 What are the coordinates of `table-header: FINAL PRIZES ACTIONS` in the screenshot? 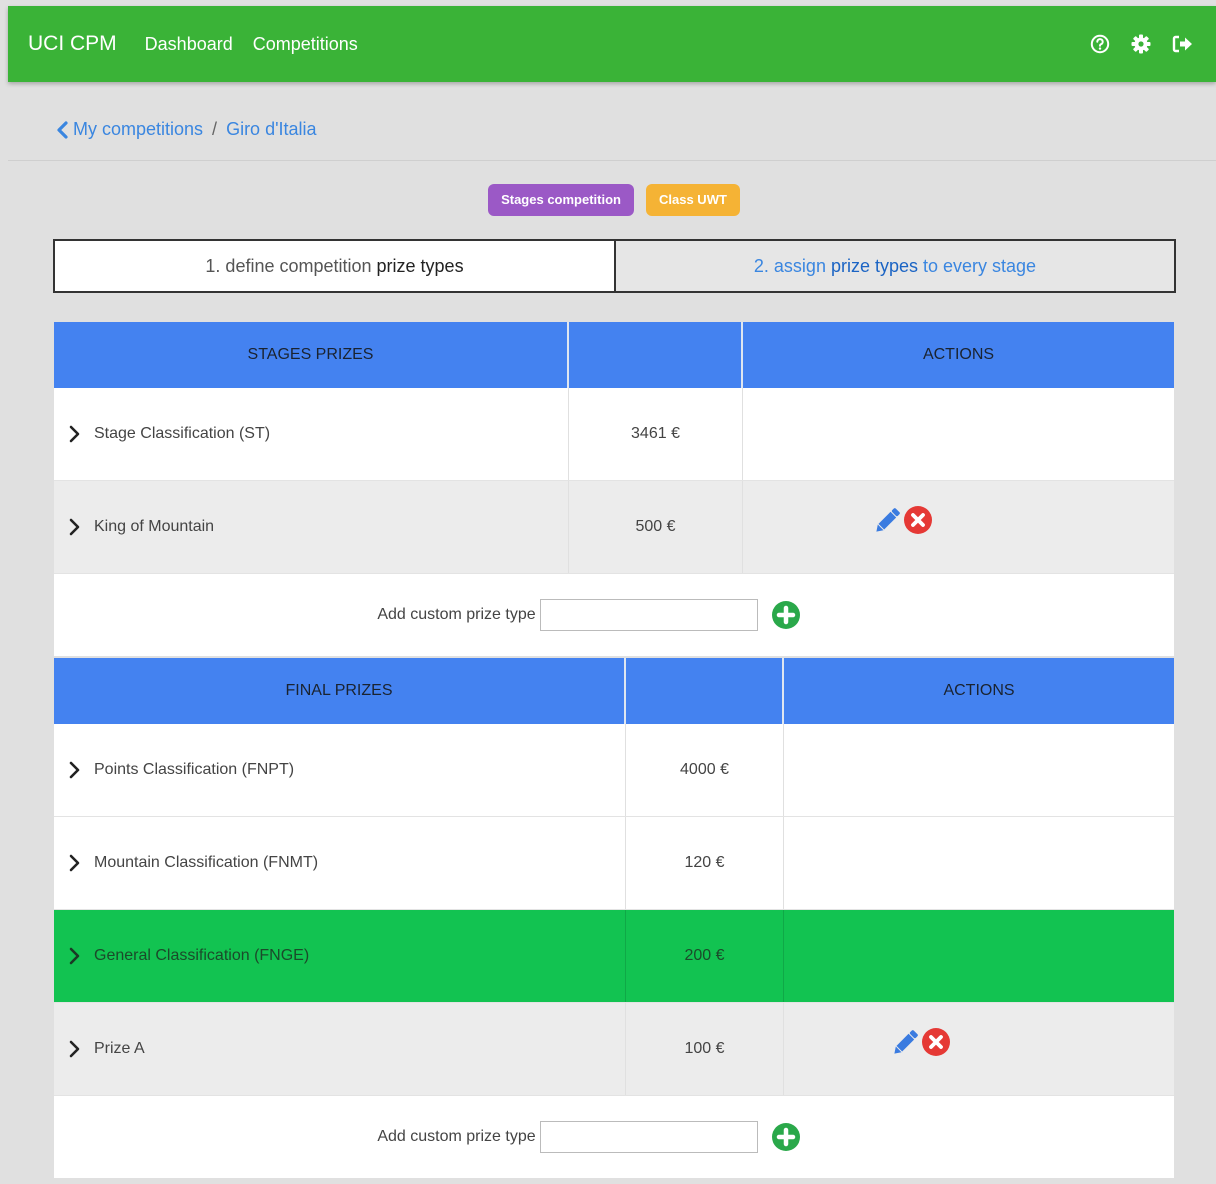 It's located at (614, 691).